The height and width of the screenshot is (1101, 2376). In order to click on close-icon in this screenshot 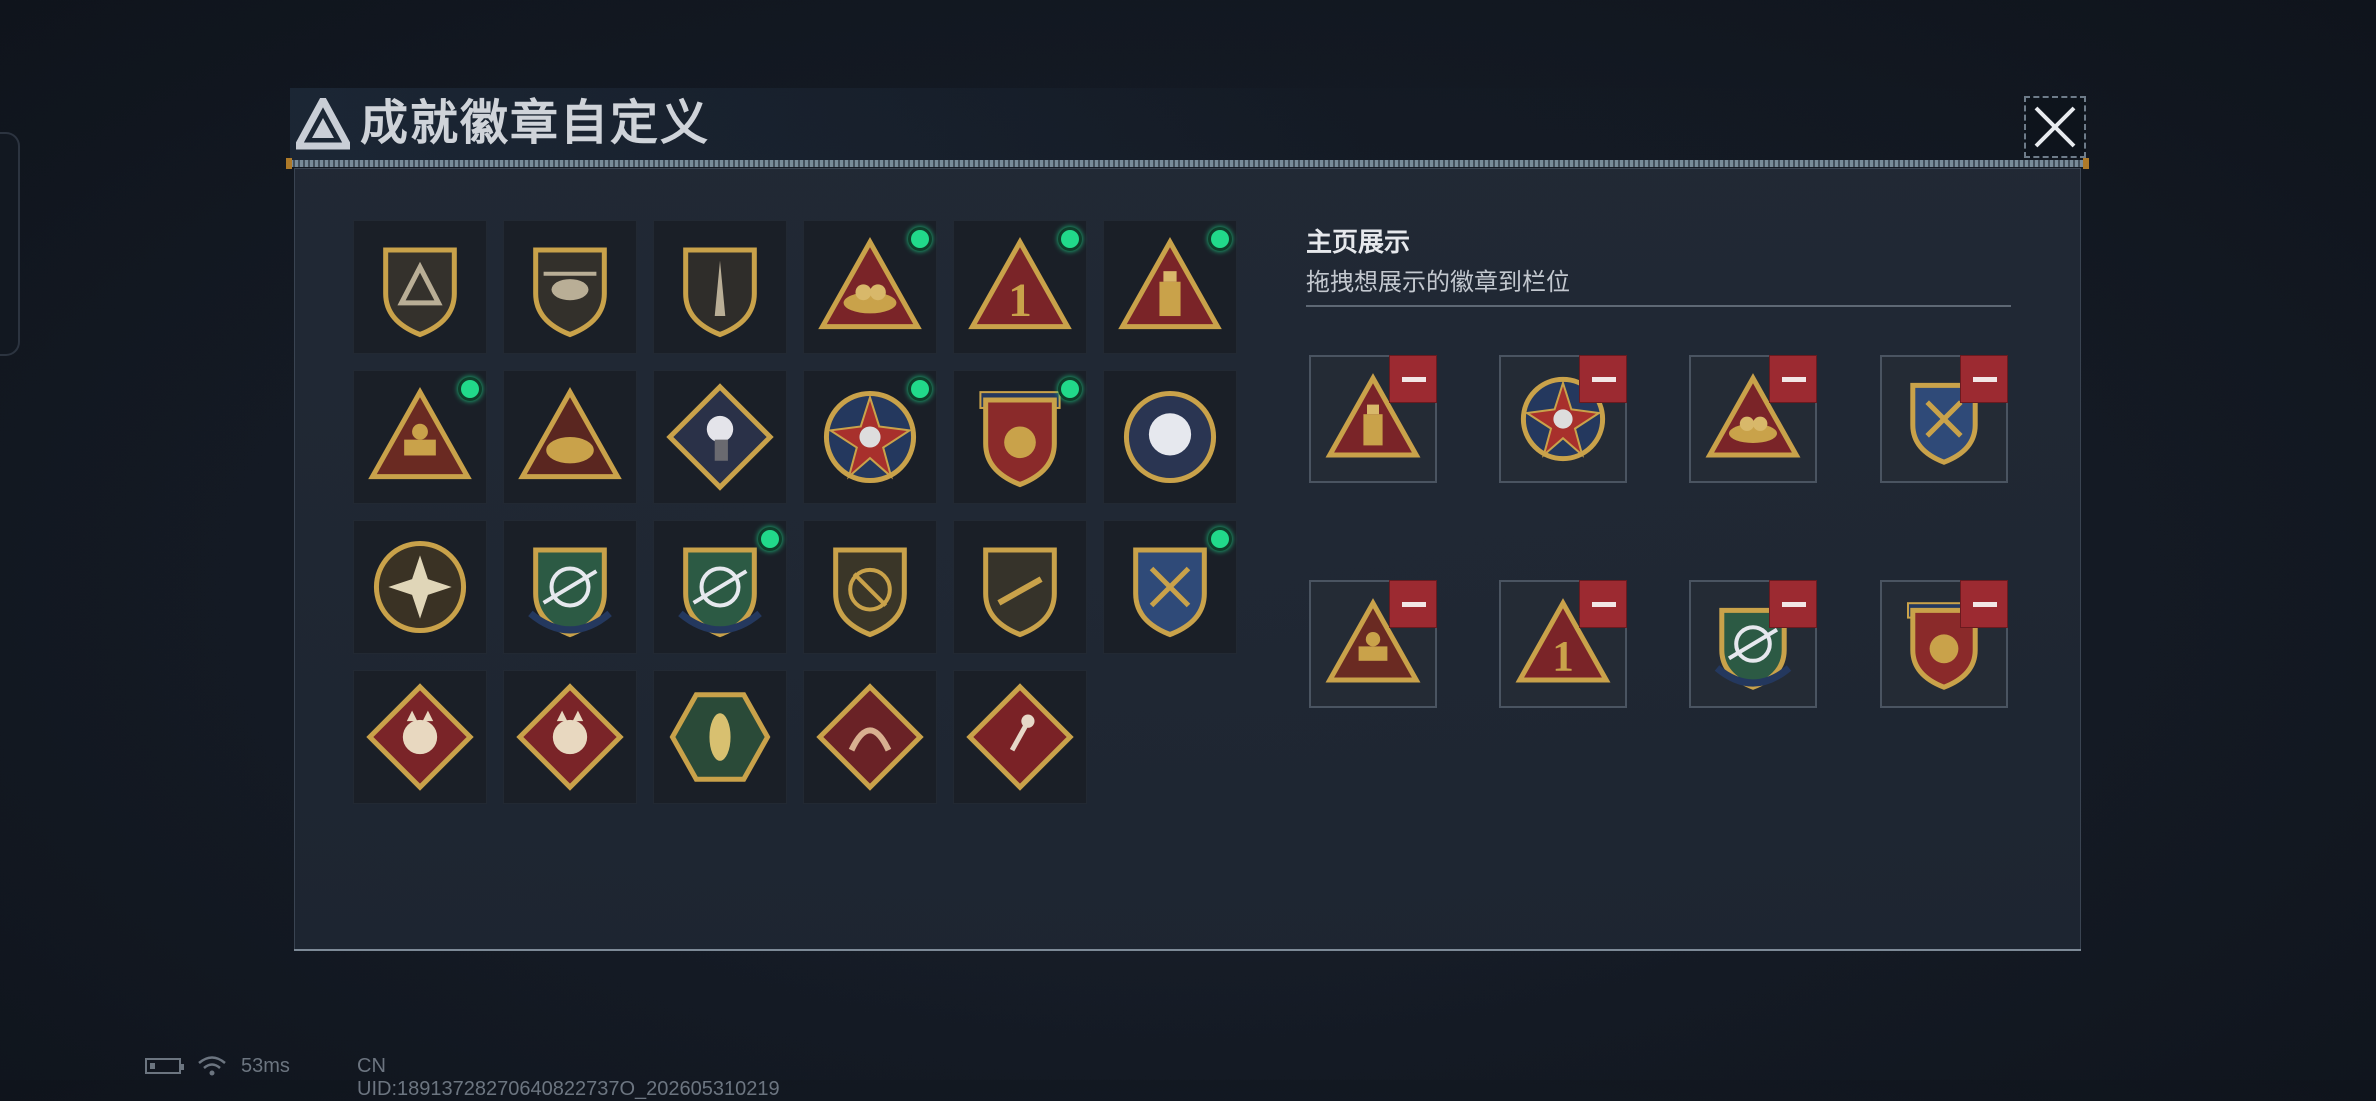, I will do `click(2055, 127)`.